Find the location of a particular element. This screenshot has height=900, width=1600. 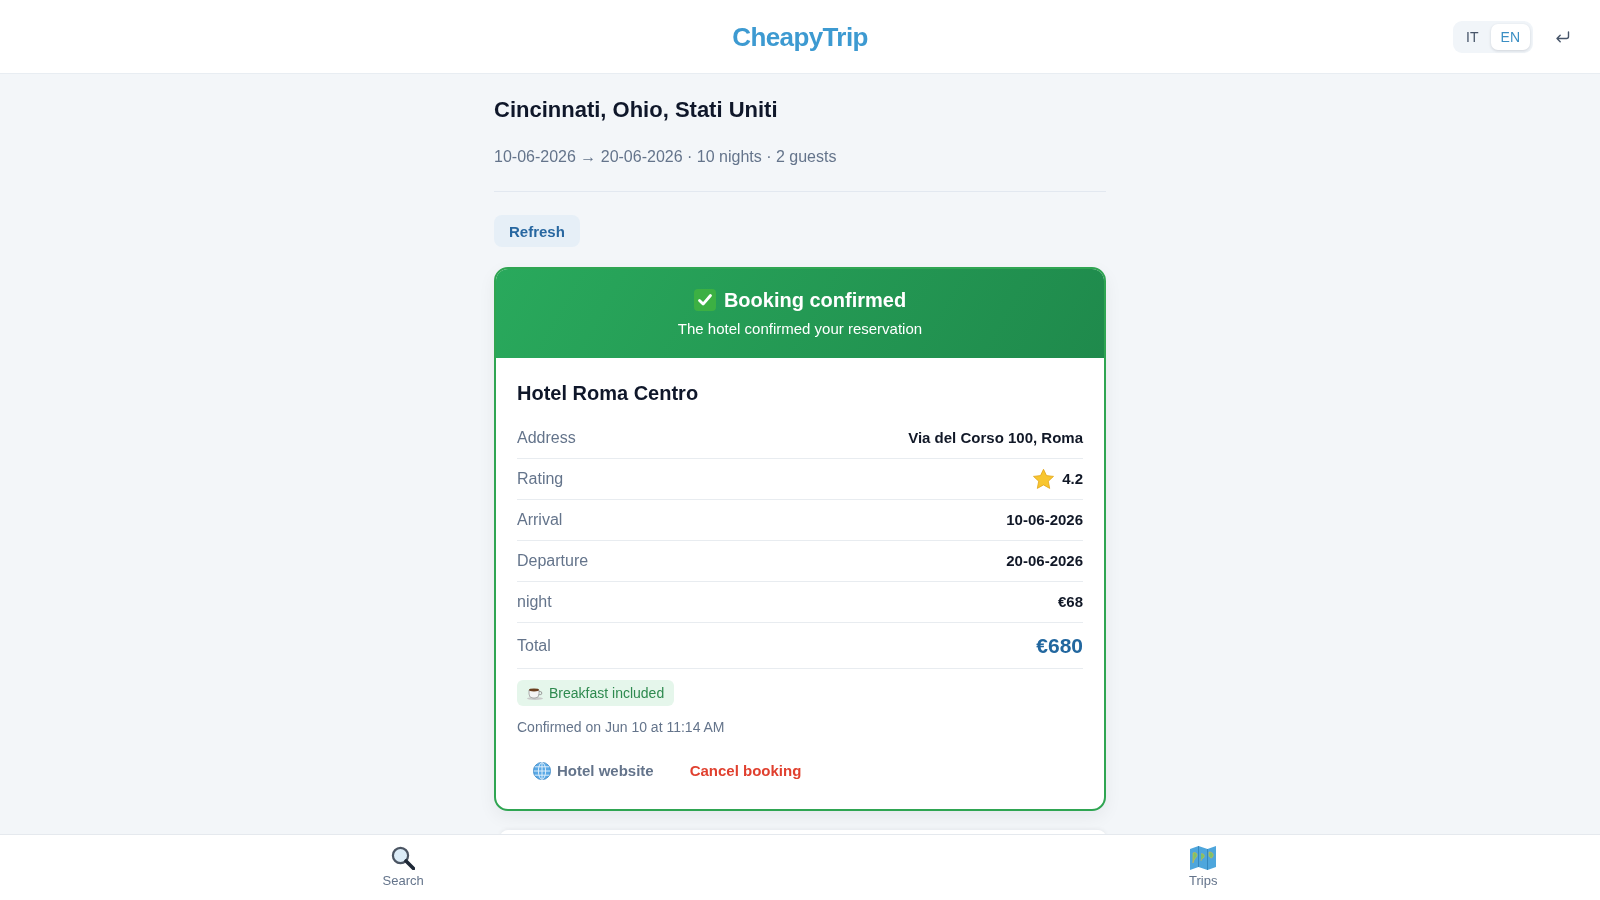

trip-summary: 10-06-2026 → 20-06-2026 · 10 nights · 2 guests is located at coordinates (666, 157).